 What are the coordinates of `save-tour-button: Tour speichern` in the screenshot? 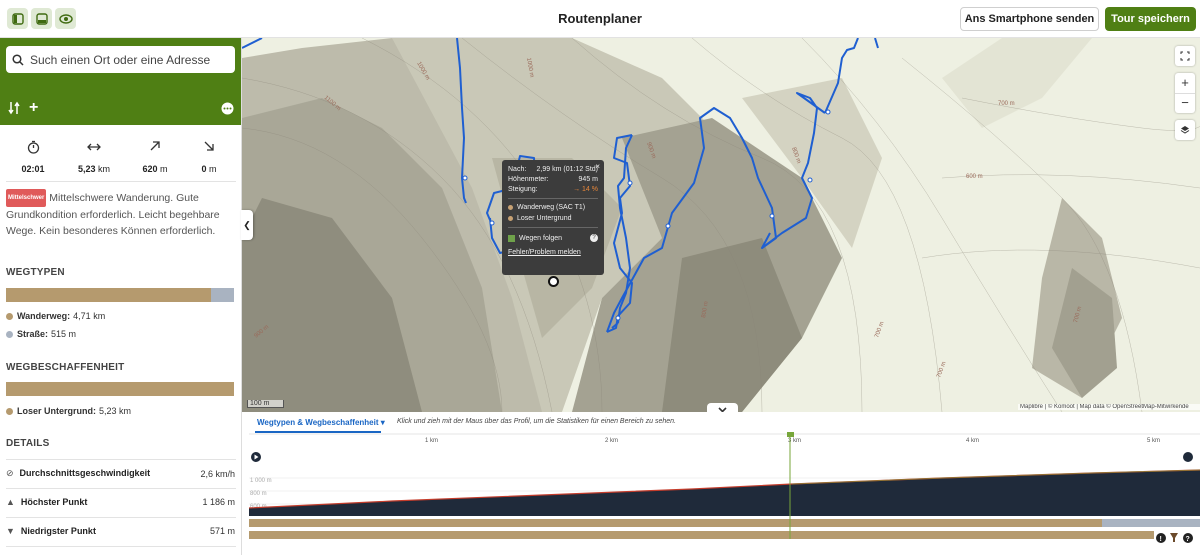 It's located at (1150, 19).